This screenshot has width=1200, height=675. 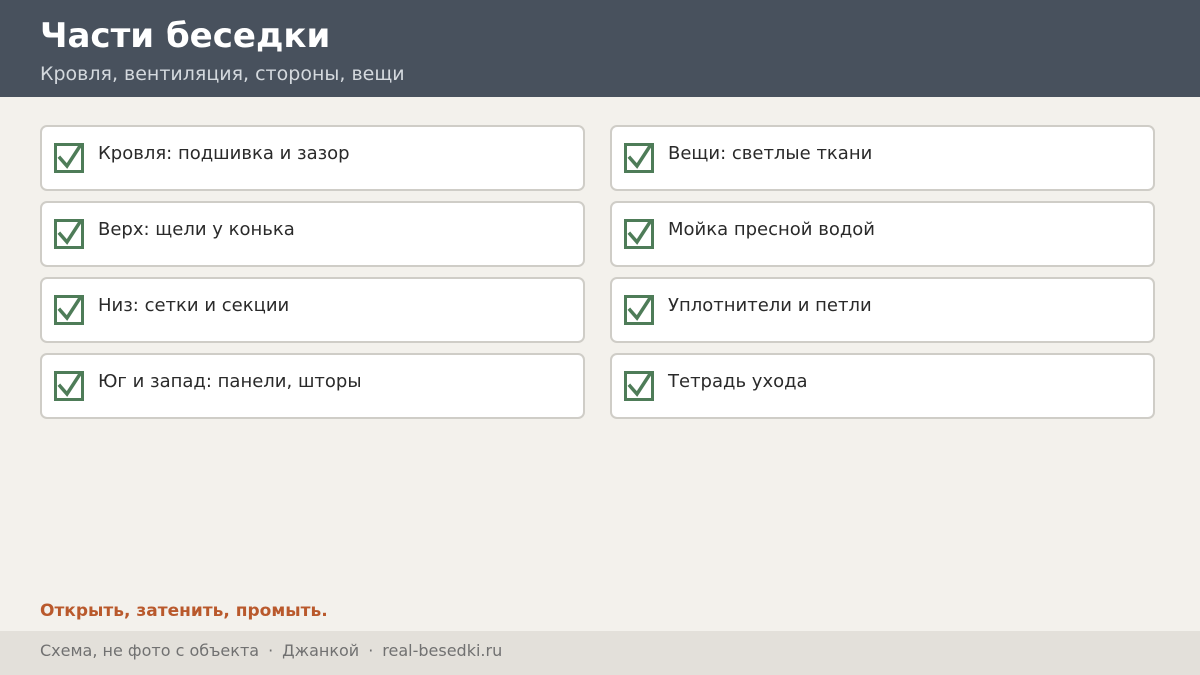 I want to click on checklist-item: Верх: щели у конька, so click(x=312, y=234).